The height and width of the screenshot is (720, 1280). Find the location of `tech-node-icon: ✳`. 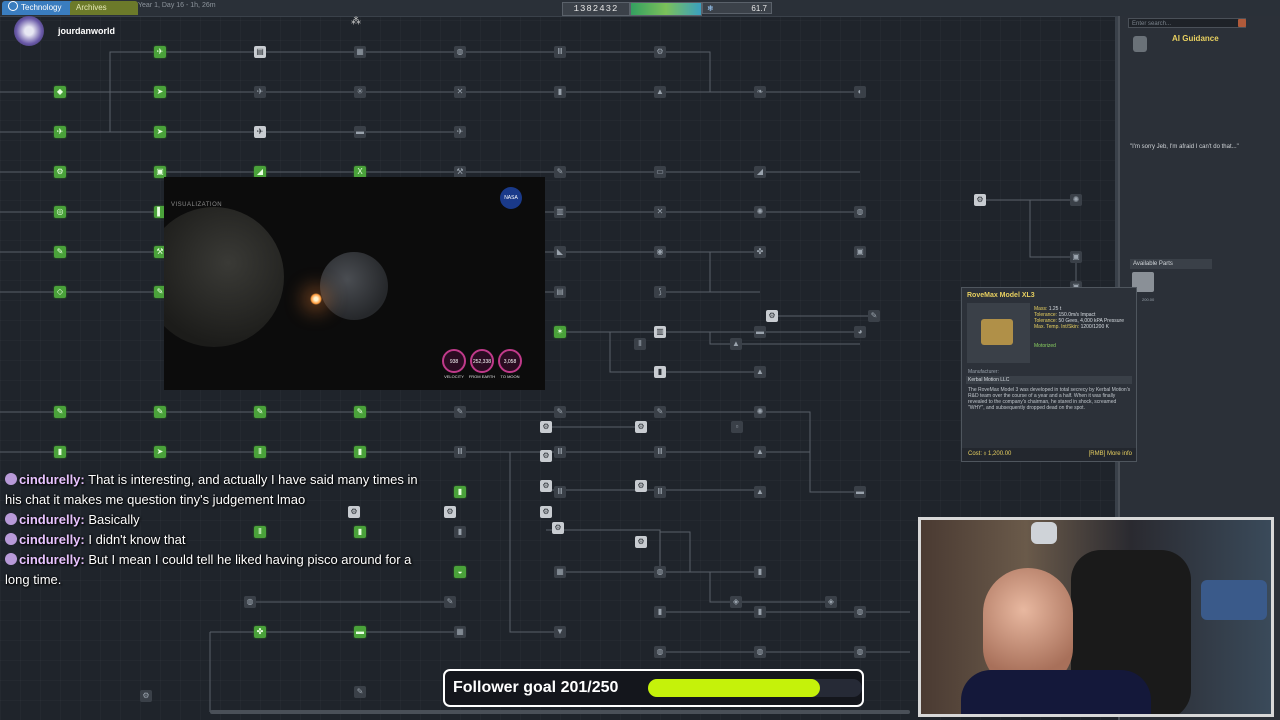

tech-node-icon: ✳ is located at coordinates (360, 92).